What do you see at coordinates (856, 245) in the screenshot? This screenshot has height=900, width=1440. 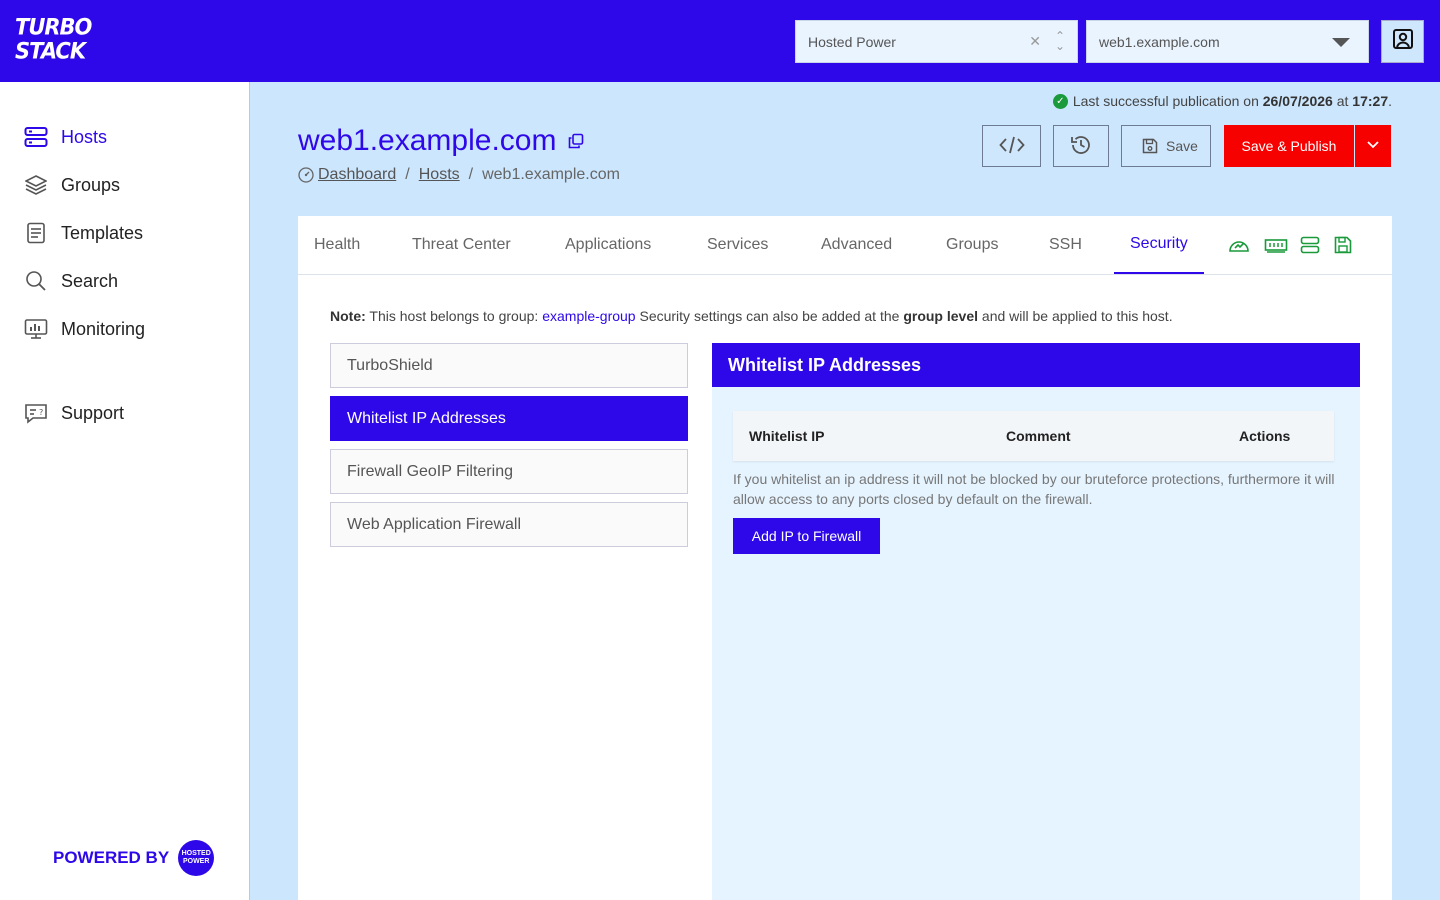 I see `tab-advanced: Advanced` at bounding box center [856, 245].